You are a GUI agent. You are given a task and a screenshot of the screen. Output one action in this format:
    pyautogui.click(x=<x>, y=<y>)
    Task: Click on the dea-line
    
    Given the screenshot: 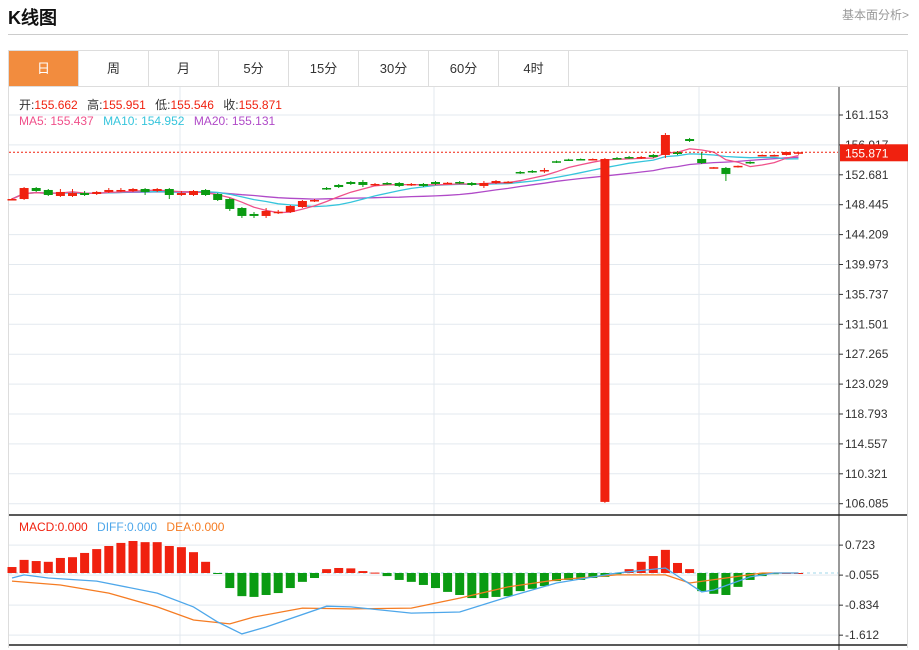 What is the action you would take?
    pyautogui.click(x=405, y=598)
    